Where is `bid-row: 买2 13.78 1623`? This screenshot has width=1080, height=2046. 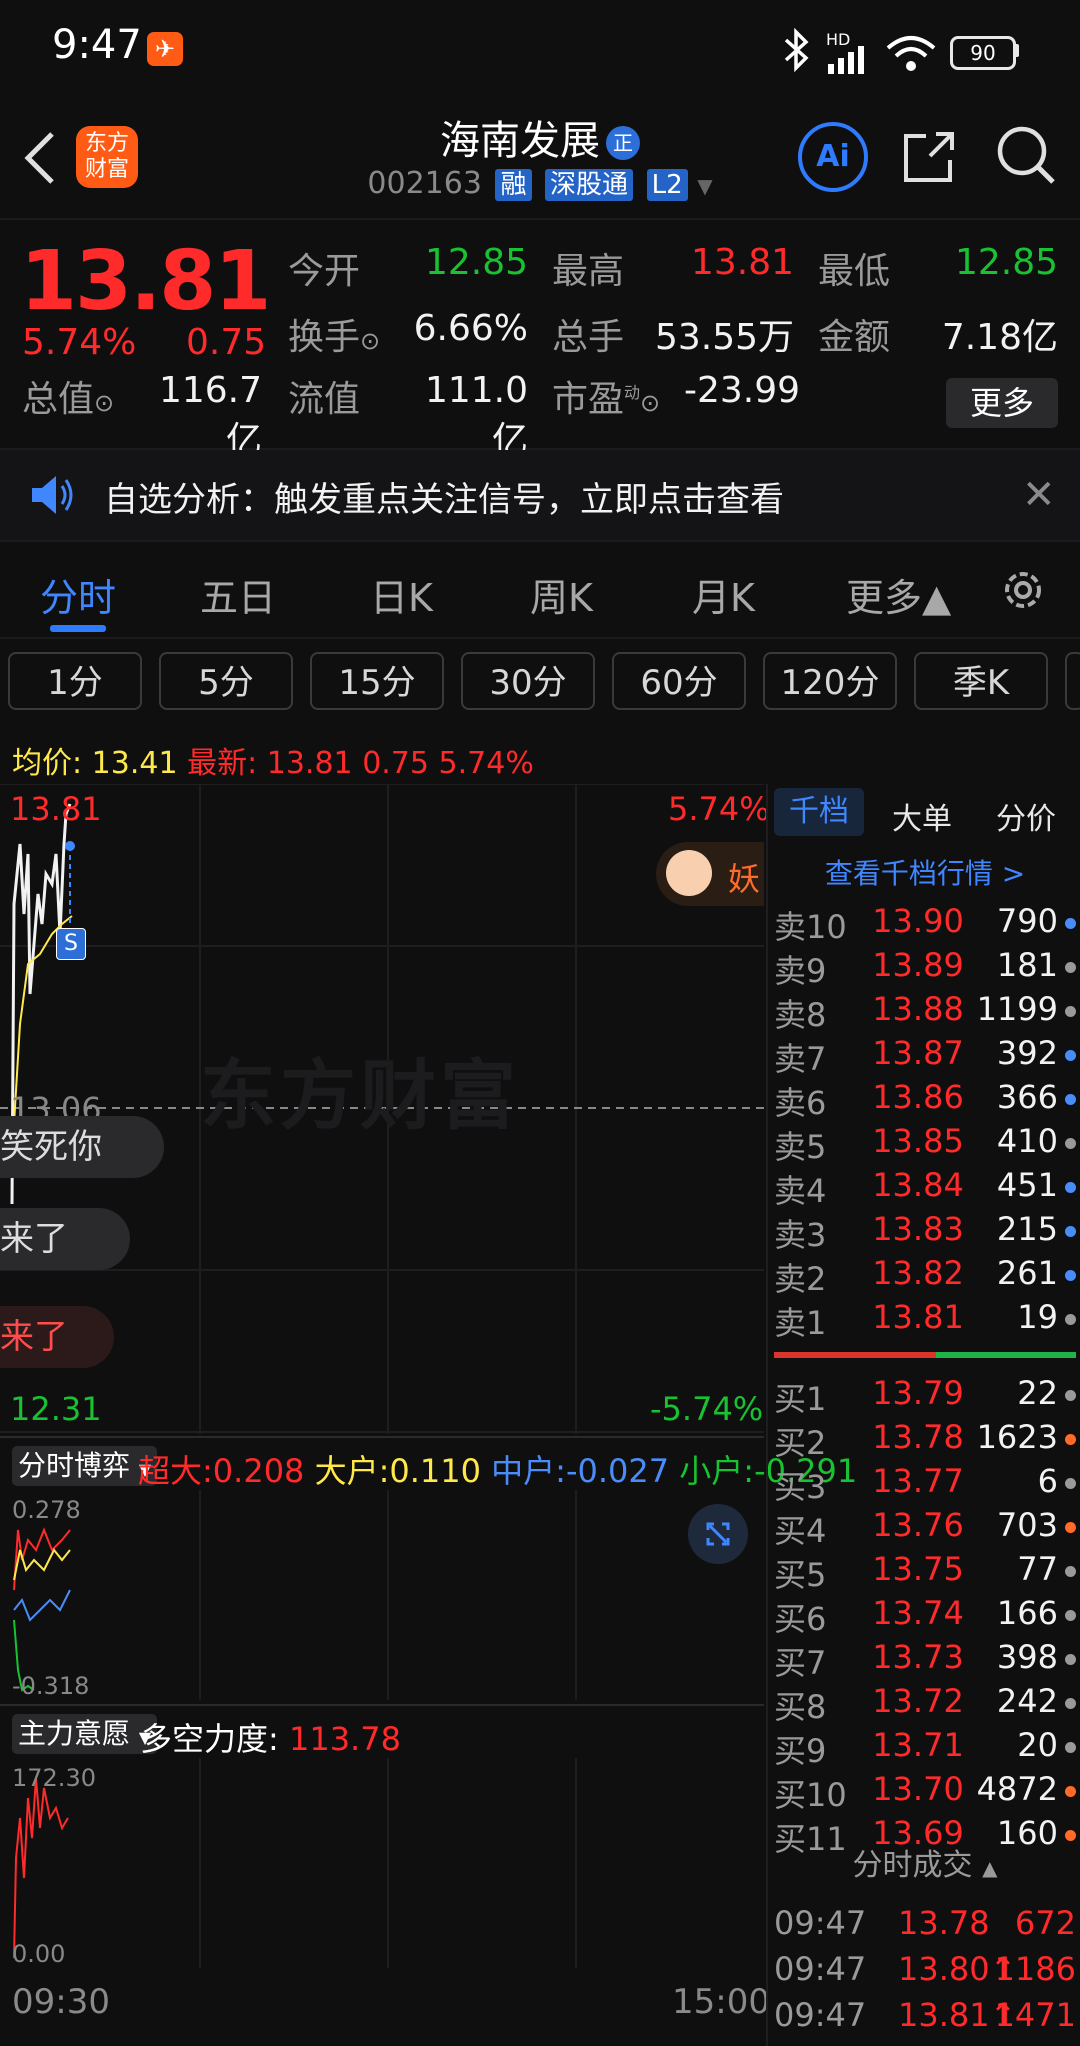
bid-row: 买2 13.78 1623 is located at coordinates (924, 1440).